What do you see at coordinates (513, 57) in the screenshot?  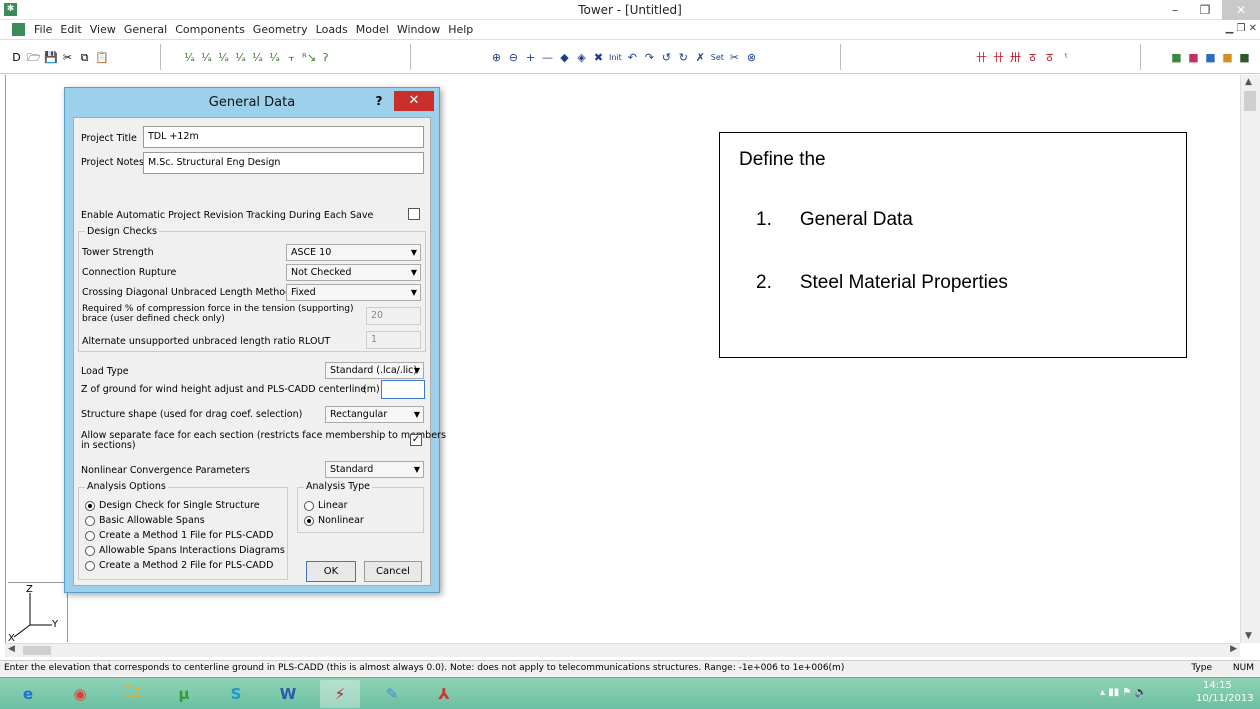 I see `view-tool-icon: ⊖` at bounding box center [513, 57].